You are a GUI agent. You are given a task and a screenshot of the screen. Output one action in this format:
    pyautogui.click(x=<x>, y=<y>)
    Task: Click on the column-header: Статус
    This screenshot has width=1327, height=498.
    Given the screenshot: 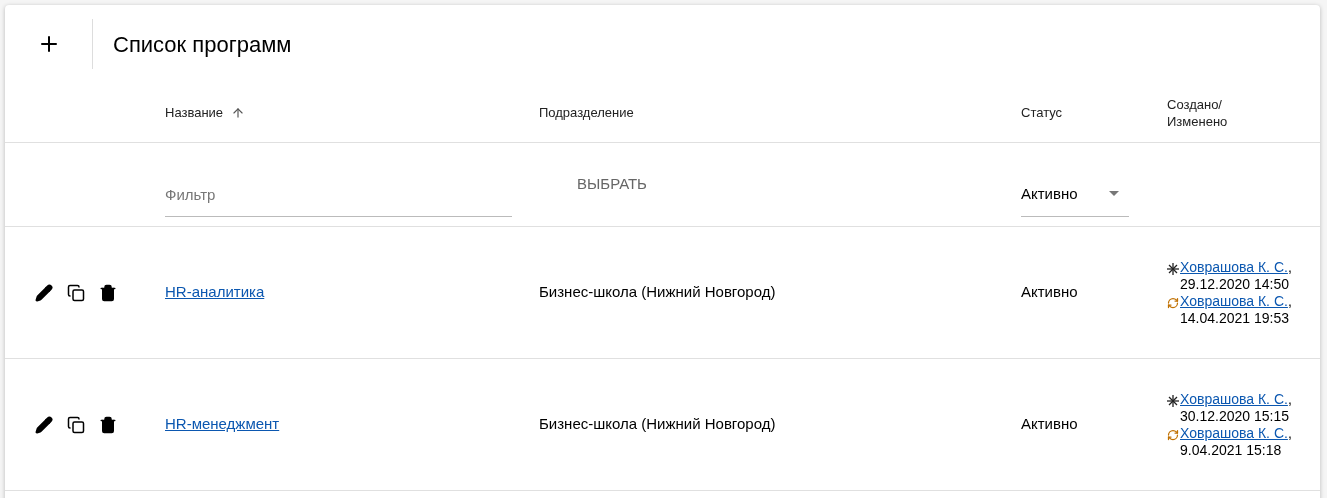 What is the action you would take?
    pyautogui.click(x=1042, y=112)
    